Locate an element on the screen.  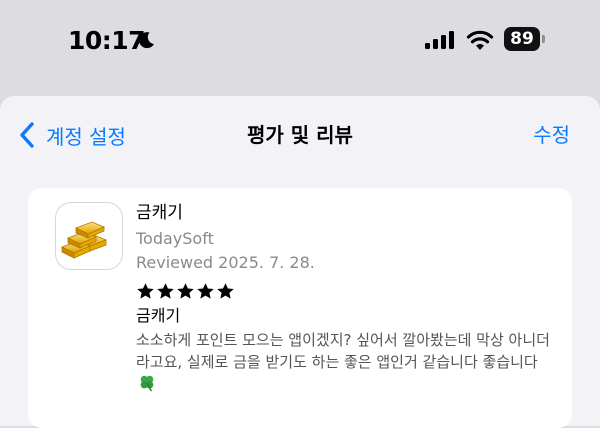
four-leaf-clover-icon is located at coordinates (147, 383).